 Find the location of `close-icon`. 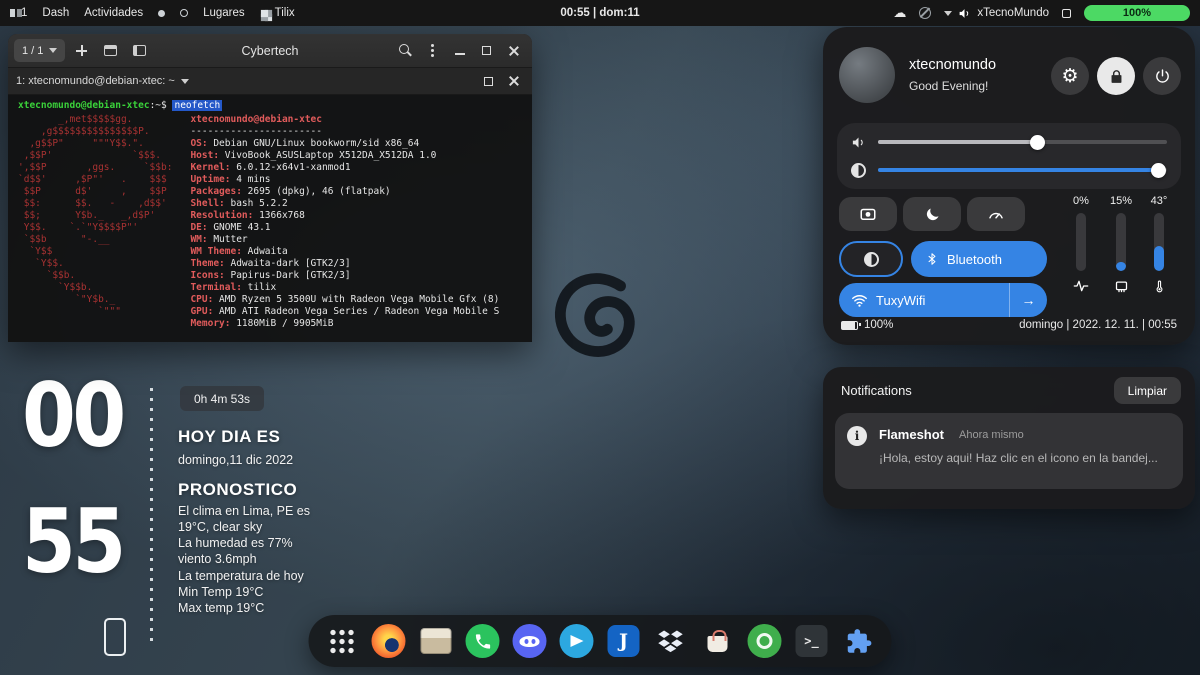

close-icon is located at coordinates (514, 51).